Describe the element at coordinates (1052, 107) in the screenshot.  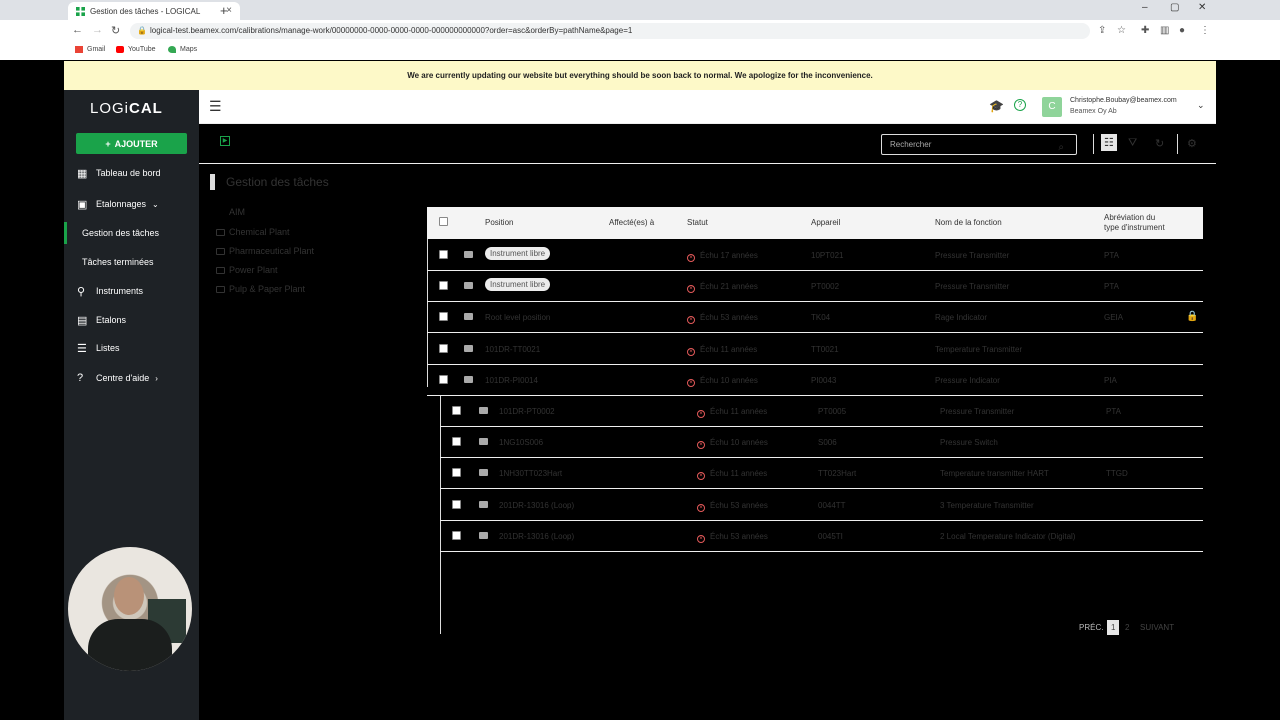
I see `user-avatar: C` at that location.